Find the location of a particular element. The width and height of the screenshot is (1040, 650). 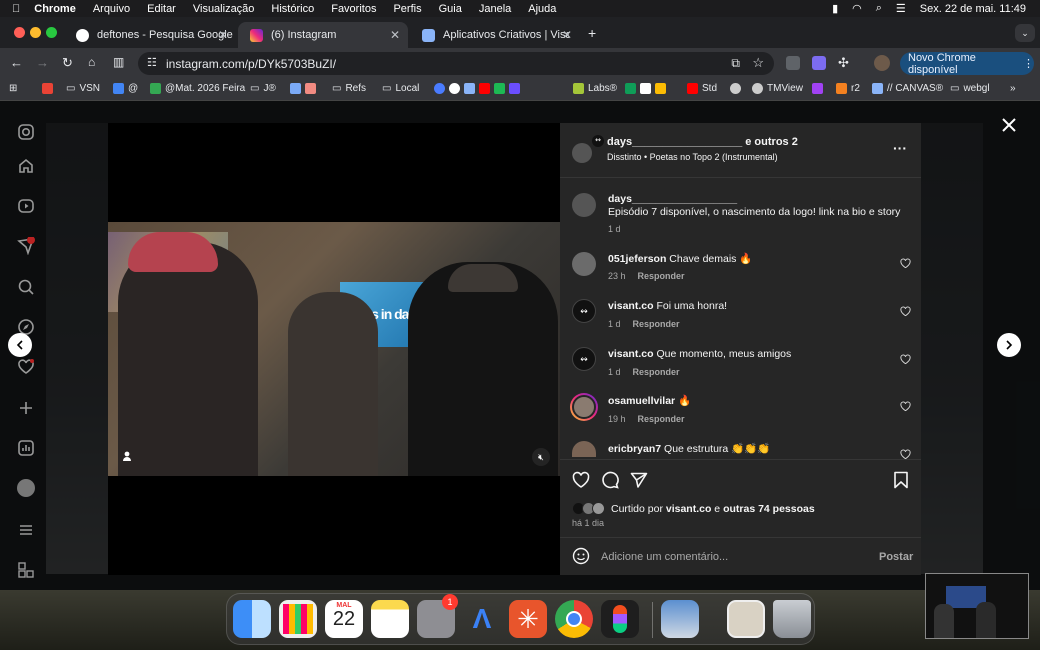

site-info-icon: ☷ is located at coordinates (152, 62).